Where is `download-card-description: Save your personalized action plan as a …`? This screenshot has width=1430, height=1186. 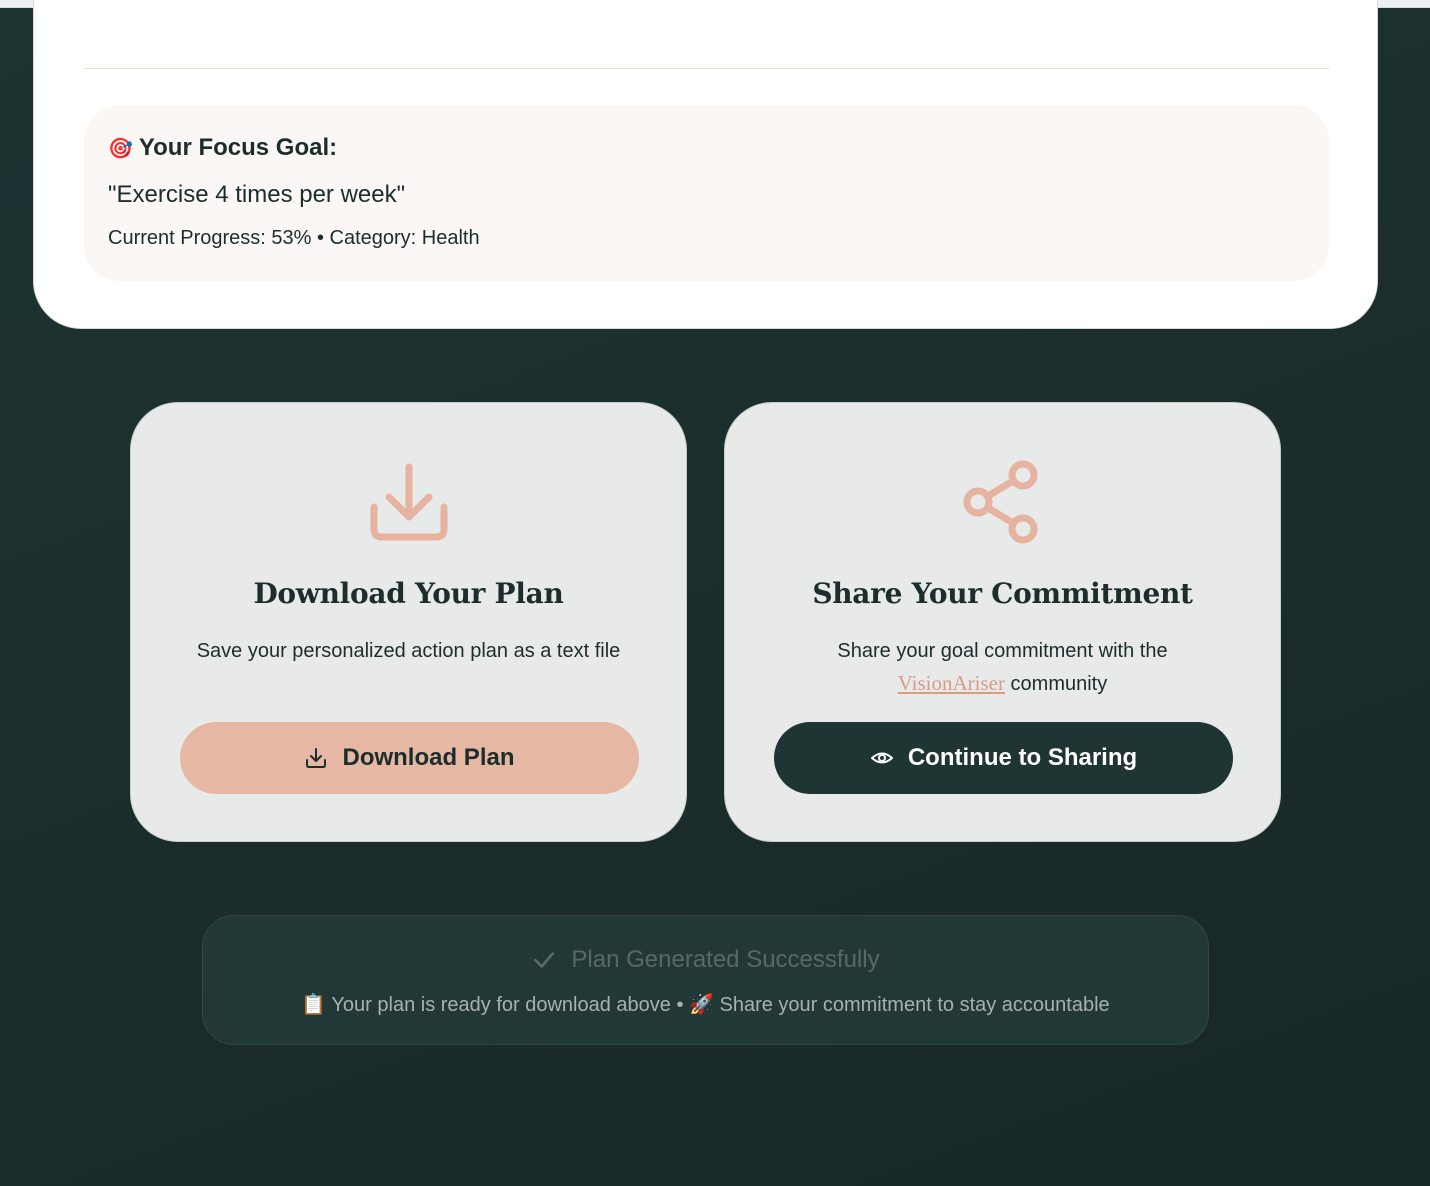
download-card-description: Save your personalized action plan as a … is located at coordinates (408, 651).